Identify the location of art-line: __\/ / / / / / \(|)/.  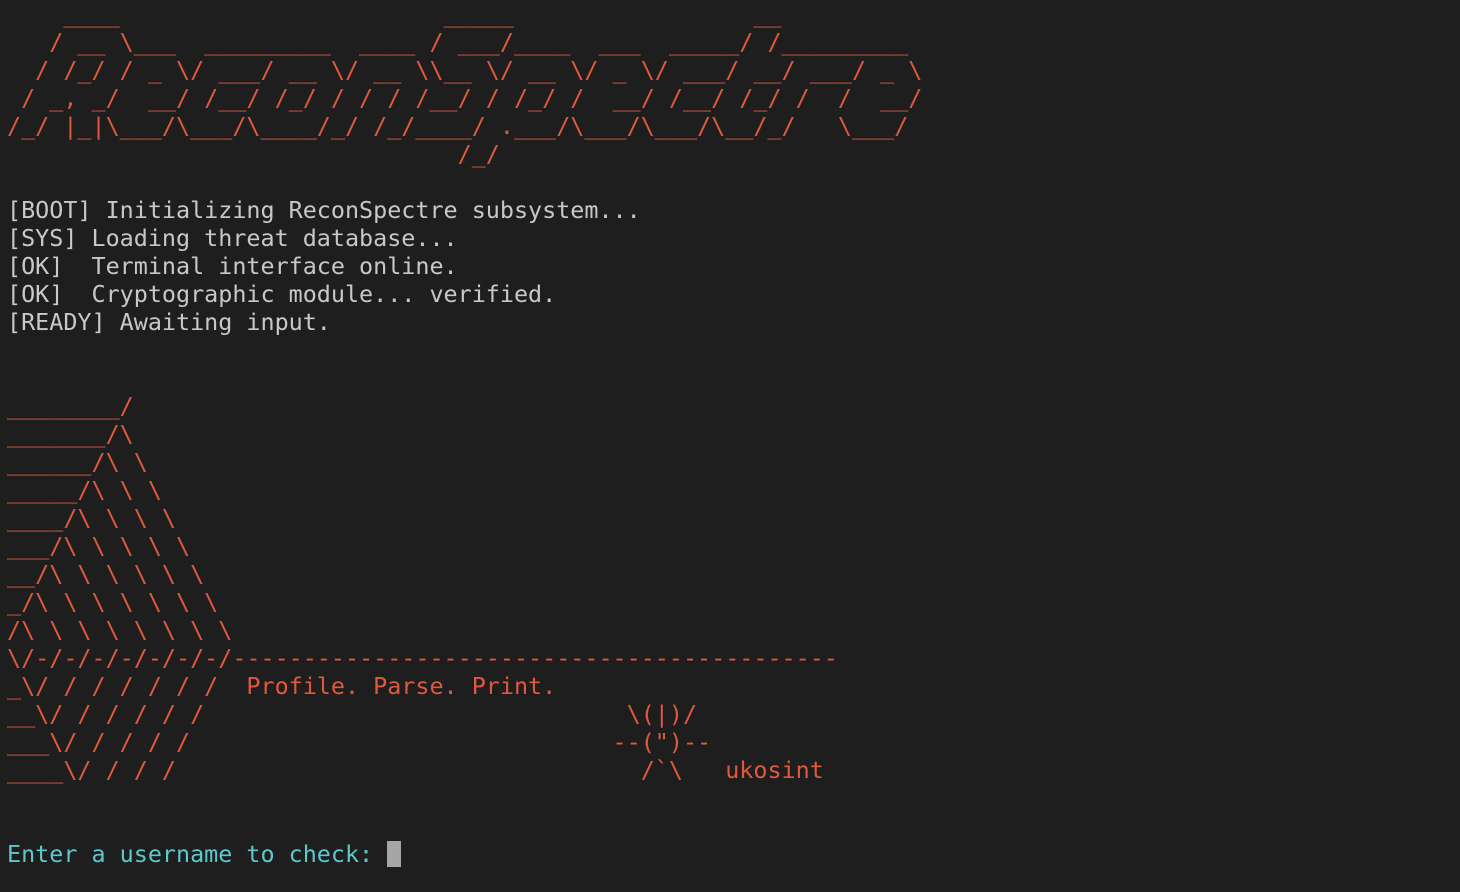
(352, 714).